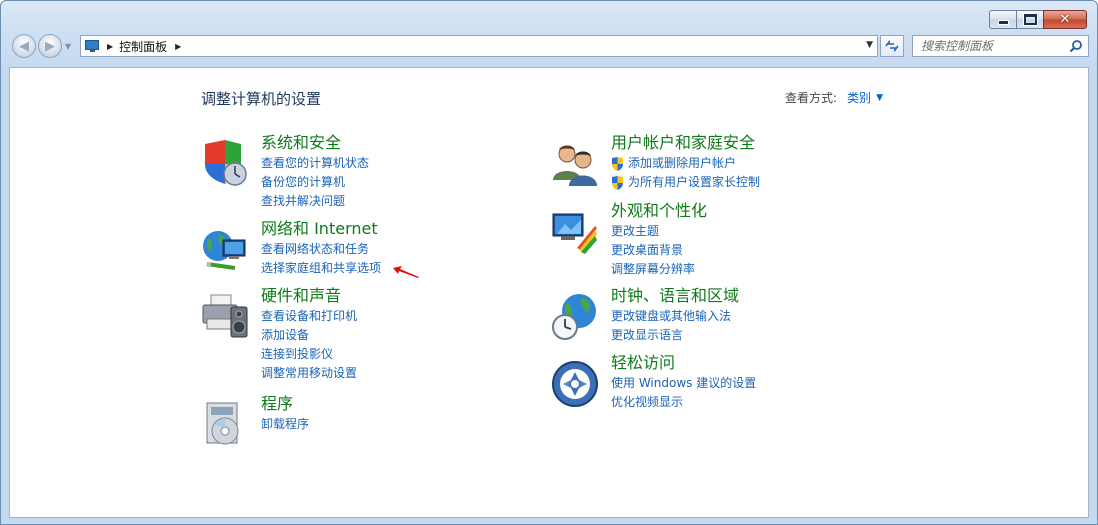 Image resolution: width=1098 pixels, height=525 pixels. Describe the element at coordinates (659, 211) in the screenshot. I see `category-title-appearance: 外观和个性化` at that location.